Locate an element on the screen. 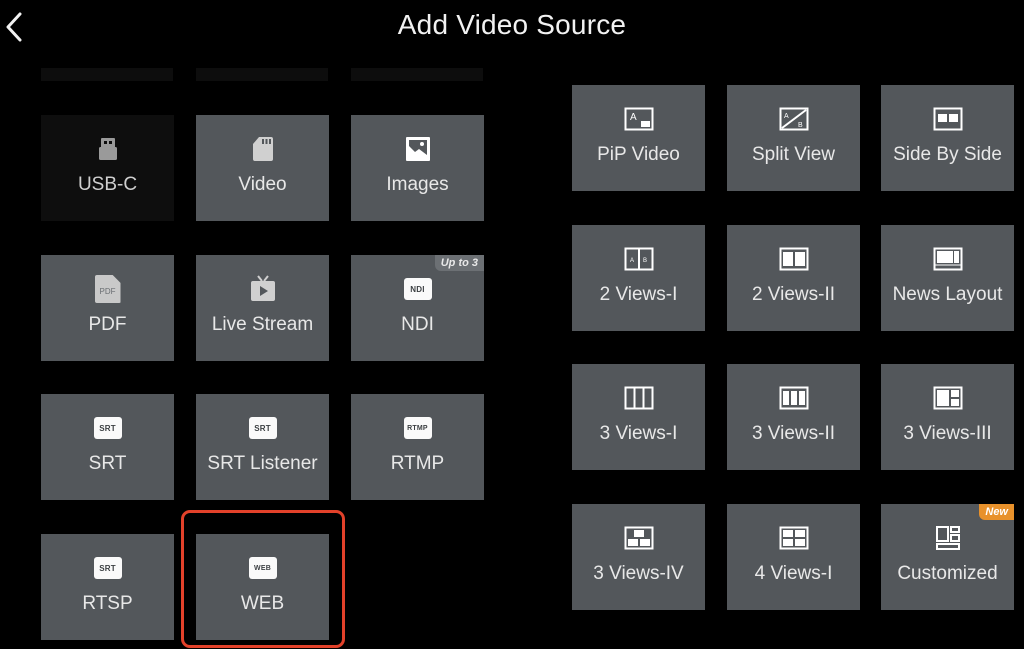 This screenshot has height=649, width=1024. layout-label: Customized is located at coordinates (947, 573).